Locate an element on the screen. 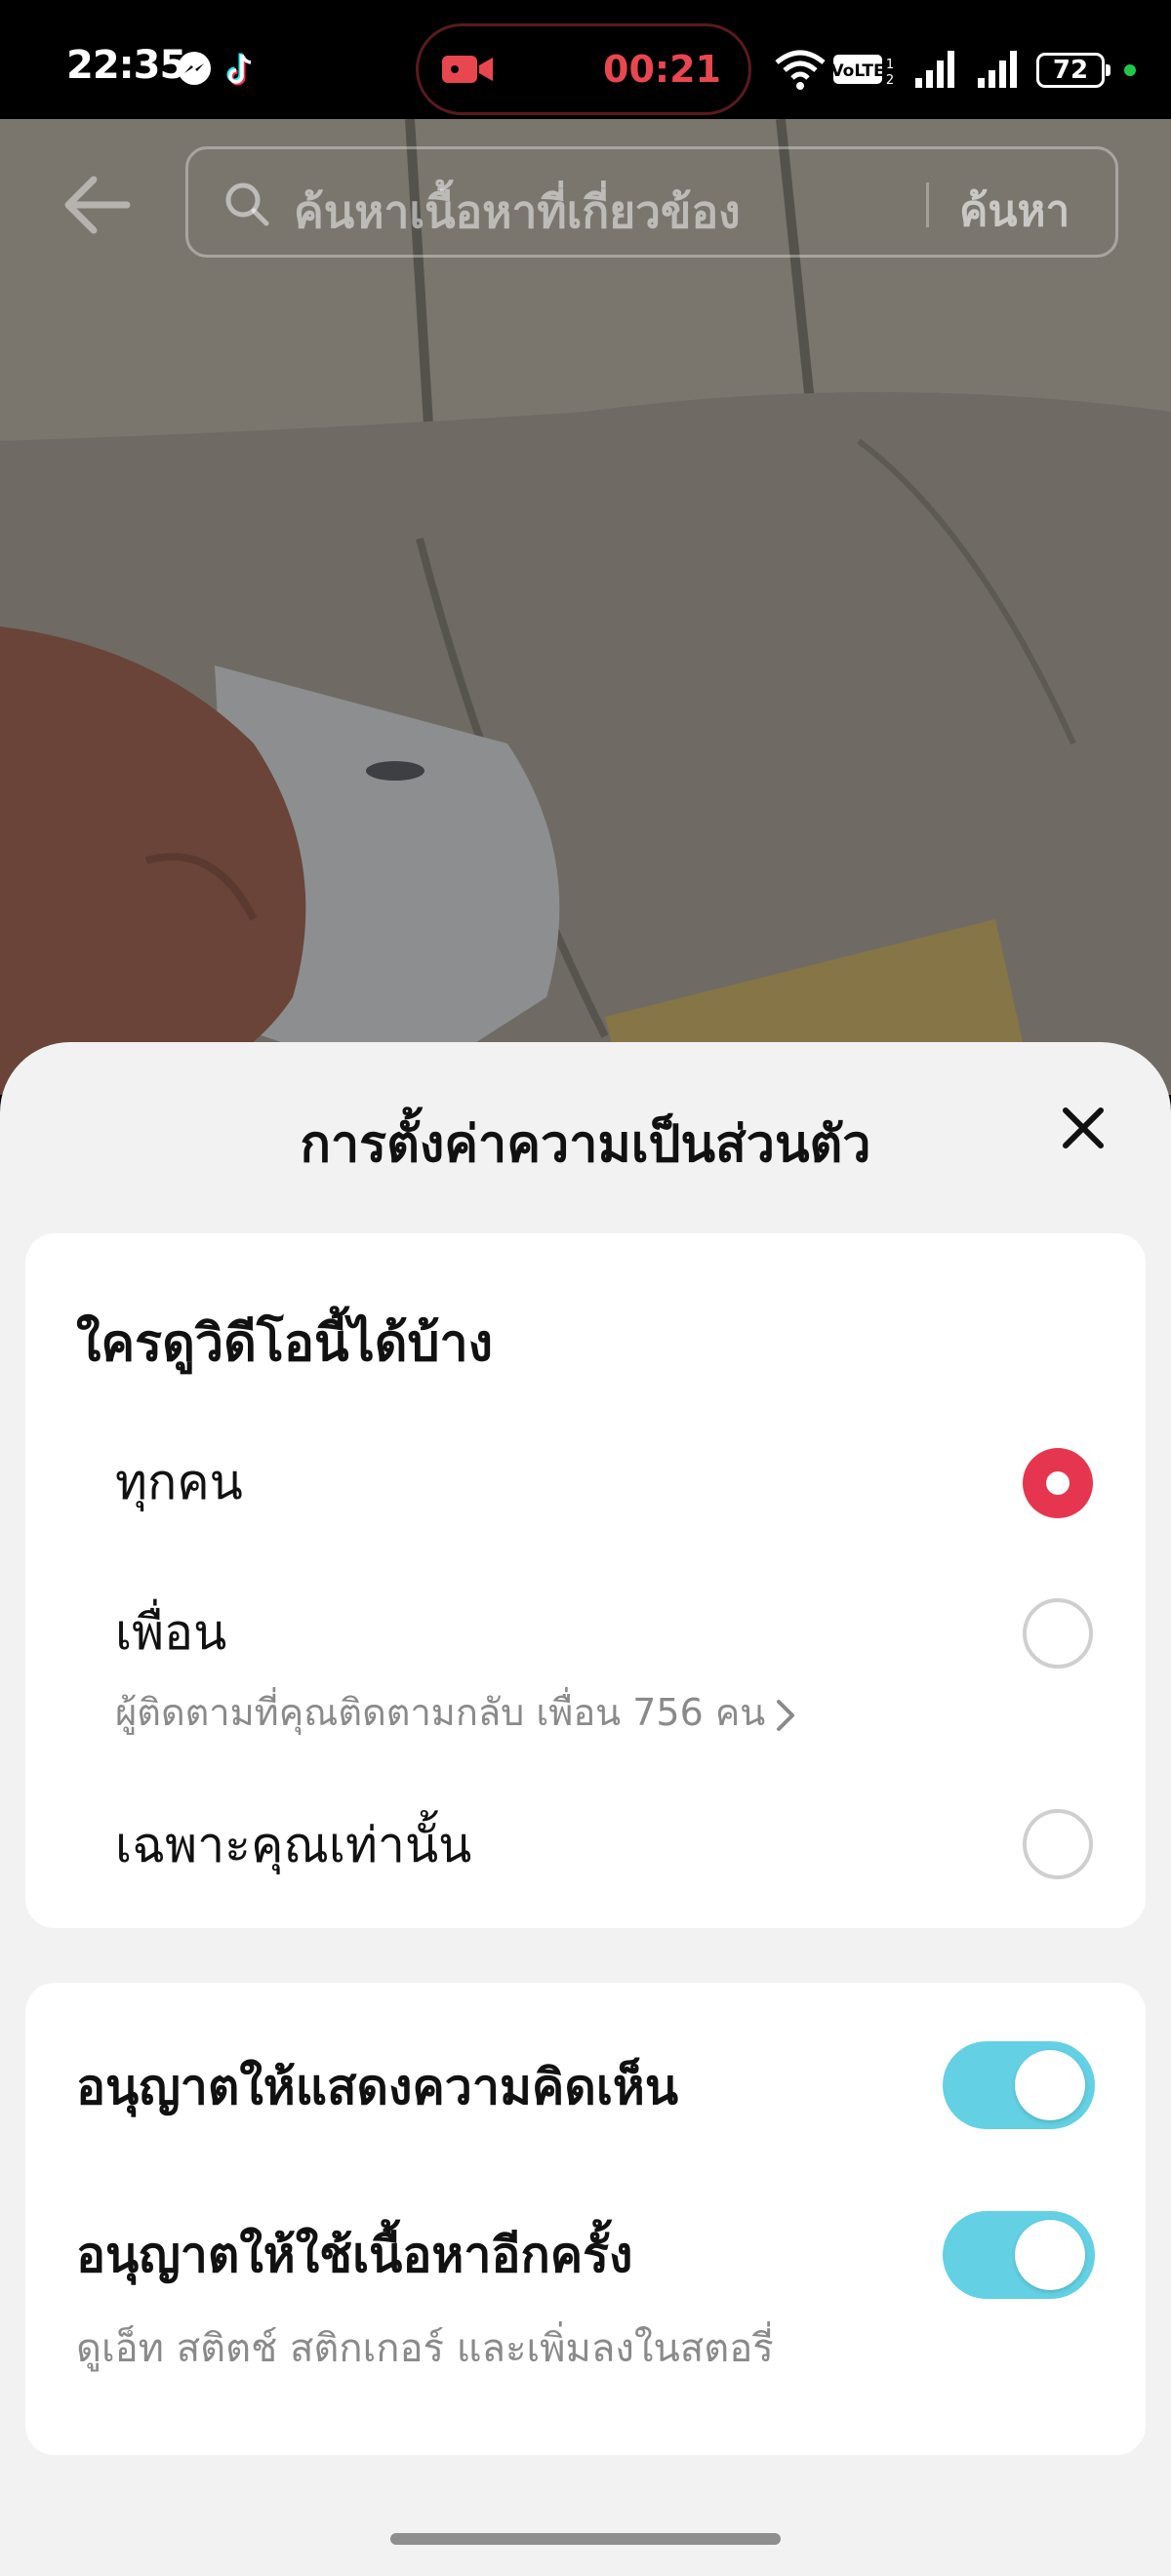 The width and height of the screenshot is (1171, 2576). option-label: เพื่อน is located at coordinates (171, 1632).